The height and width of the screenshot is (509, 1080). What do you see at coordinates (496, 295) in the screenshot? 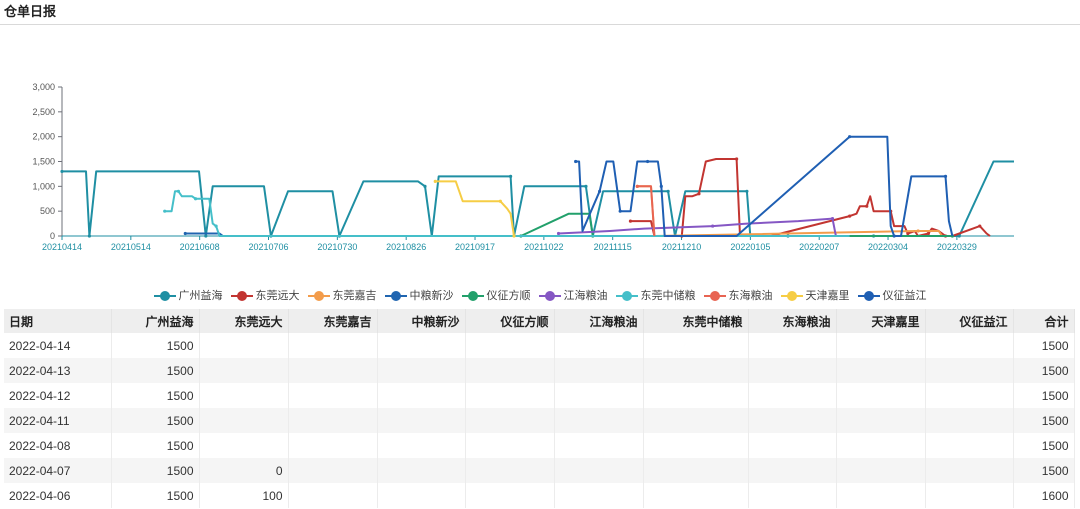
I see `legend-item: 仪征方顺` at bounding box center [496, 295].